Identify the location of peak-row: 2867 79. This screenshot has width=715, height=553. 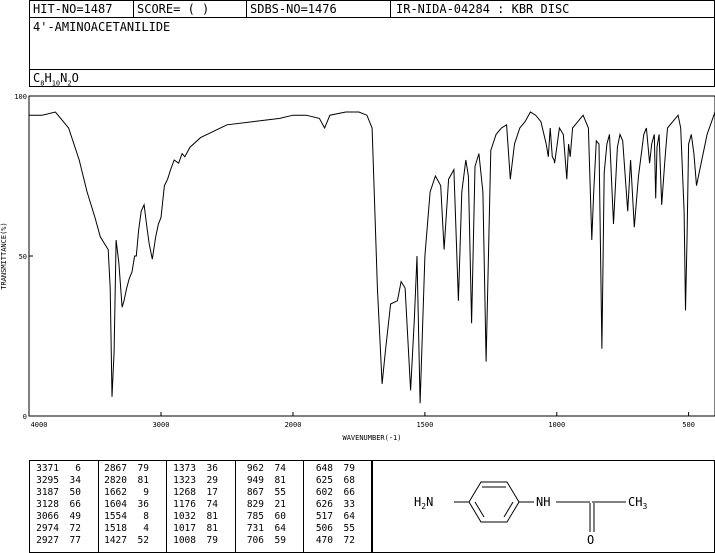
(125, 469).